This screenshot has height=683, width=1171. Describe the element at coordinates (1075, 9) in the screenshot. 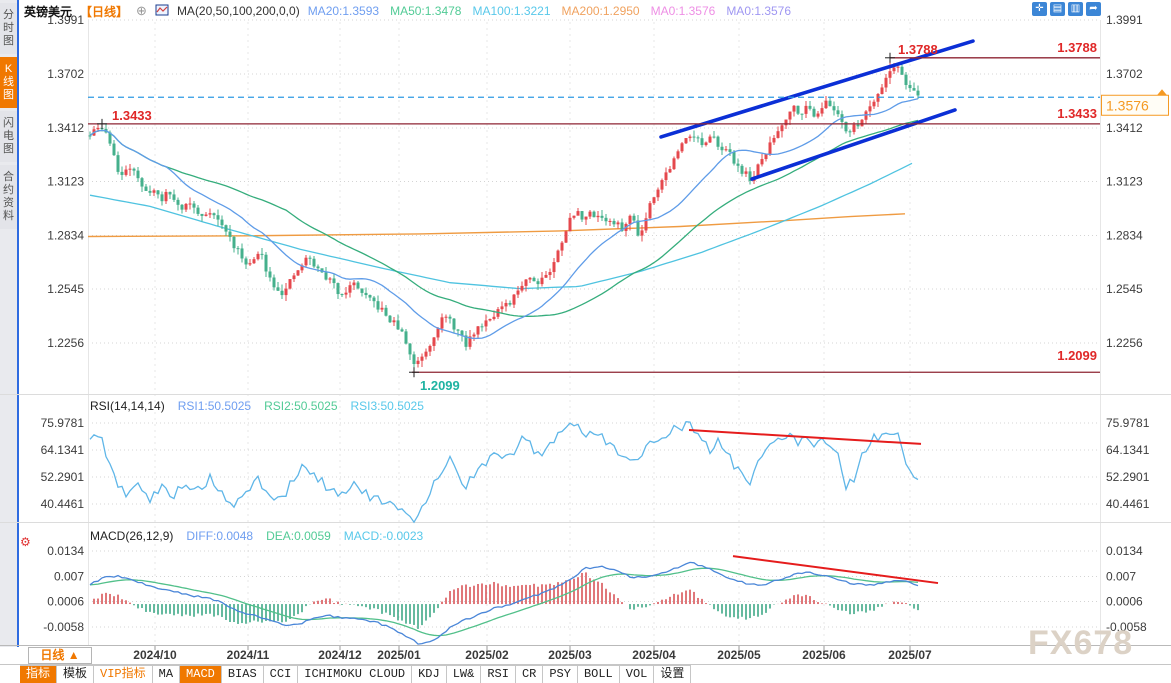

I see `zoom-chart-icon: ▥` at that location.